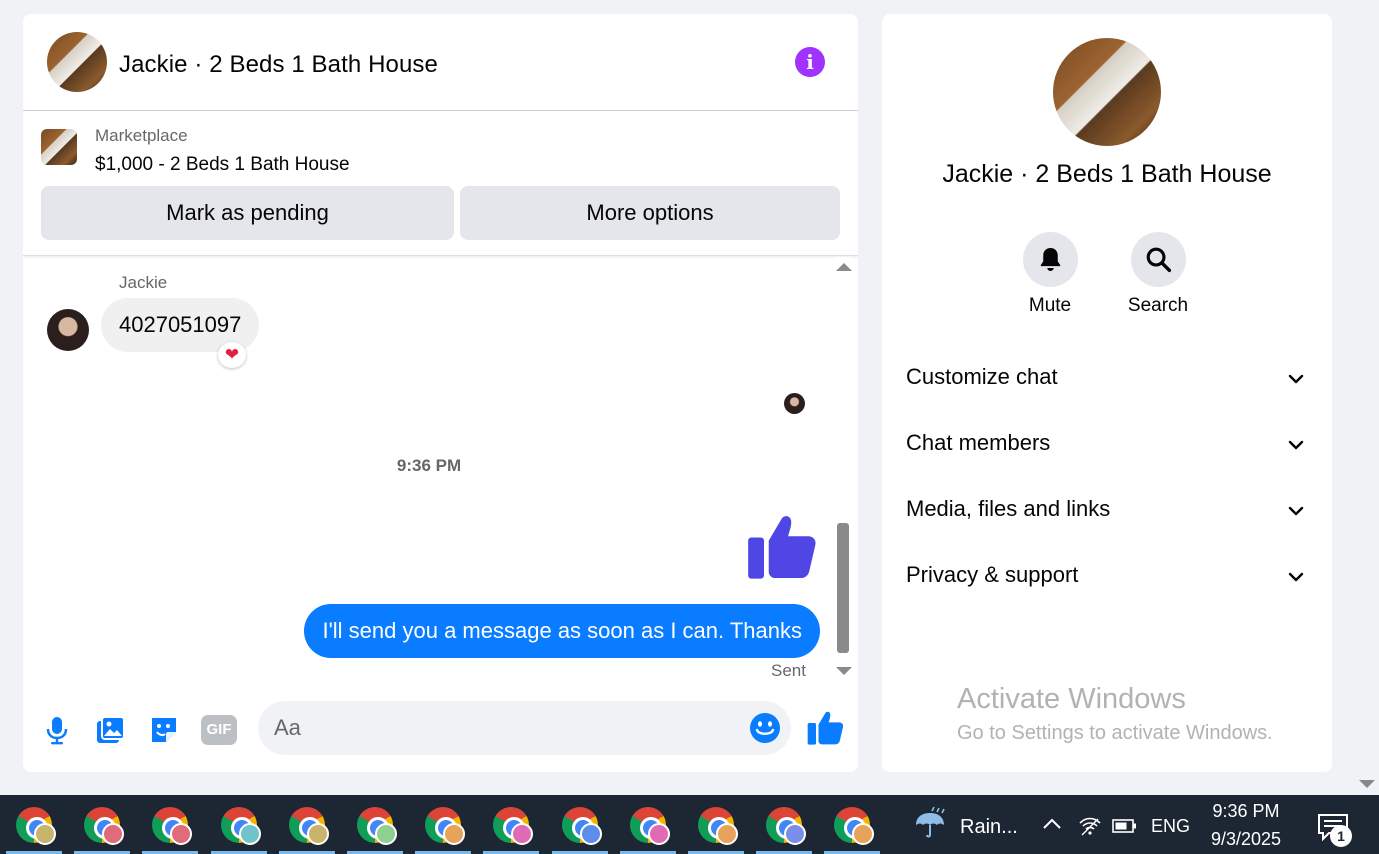 This screenshot has width=1379, height=854. I want to click on rain-umbrella-icon, so click(930, 823).